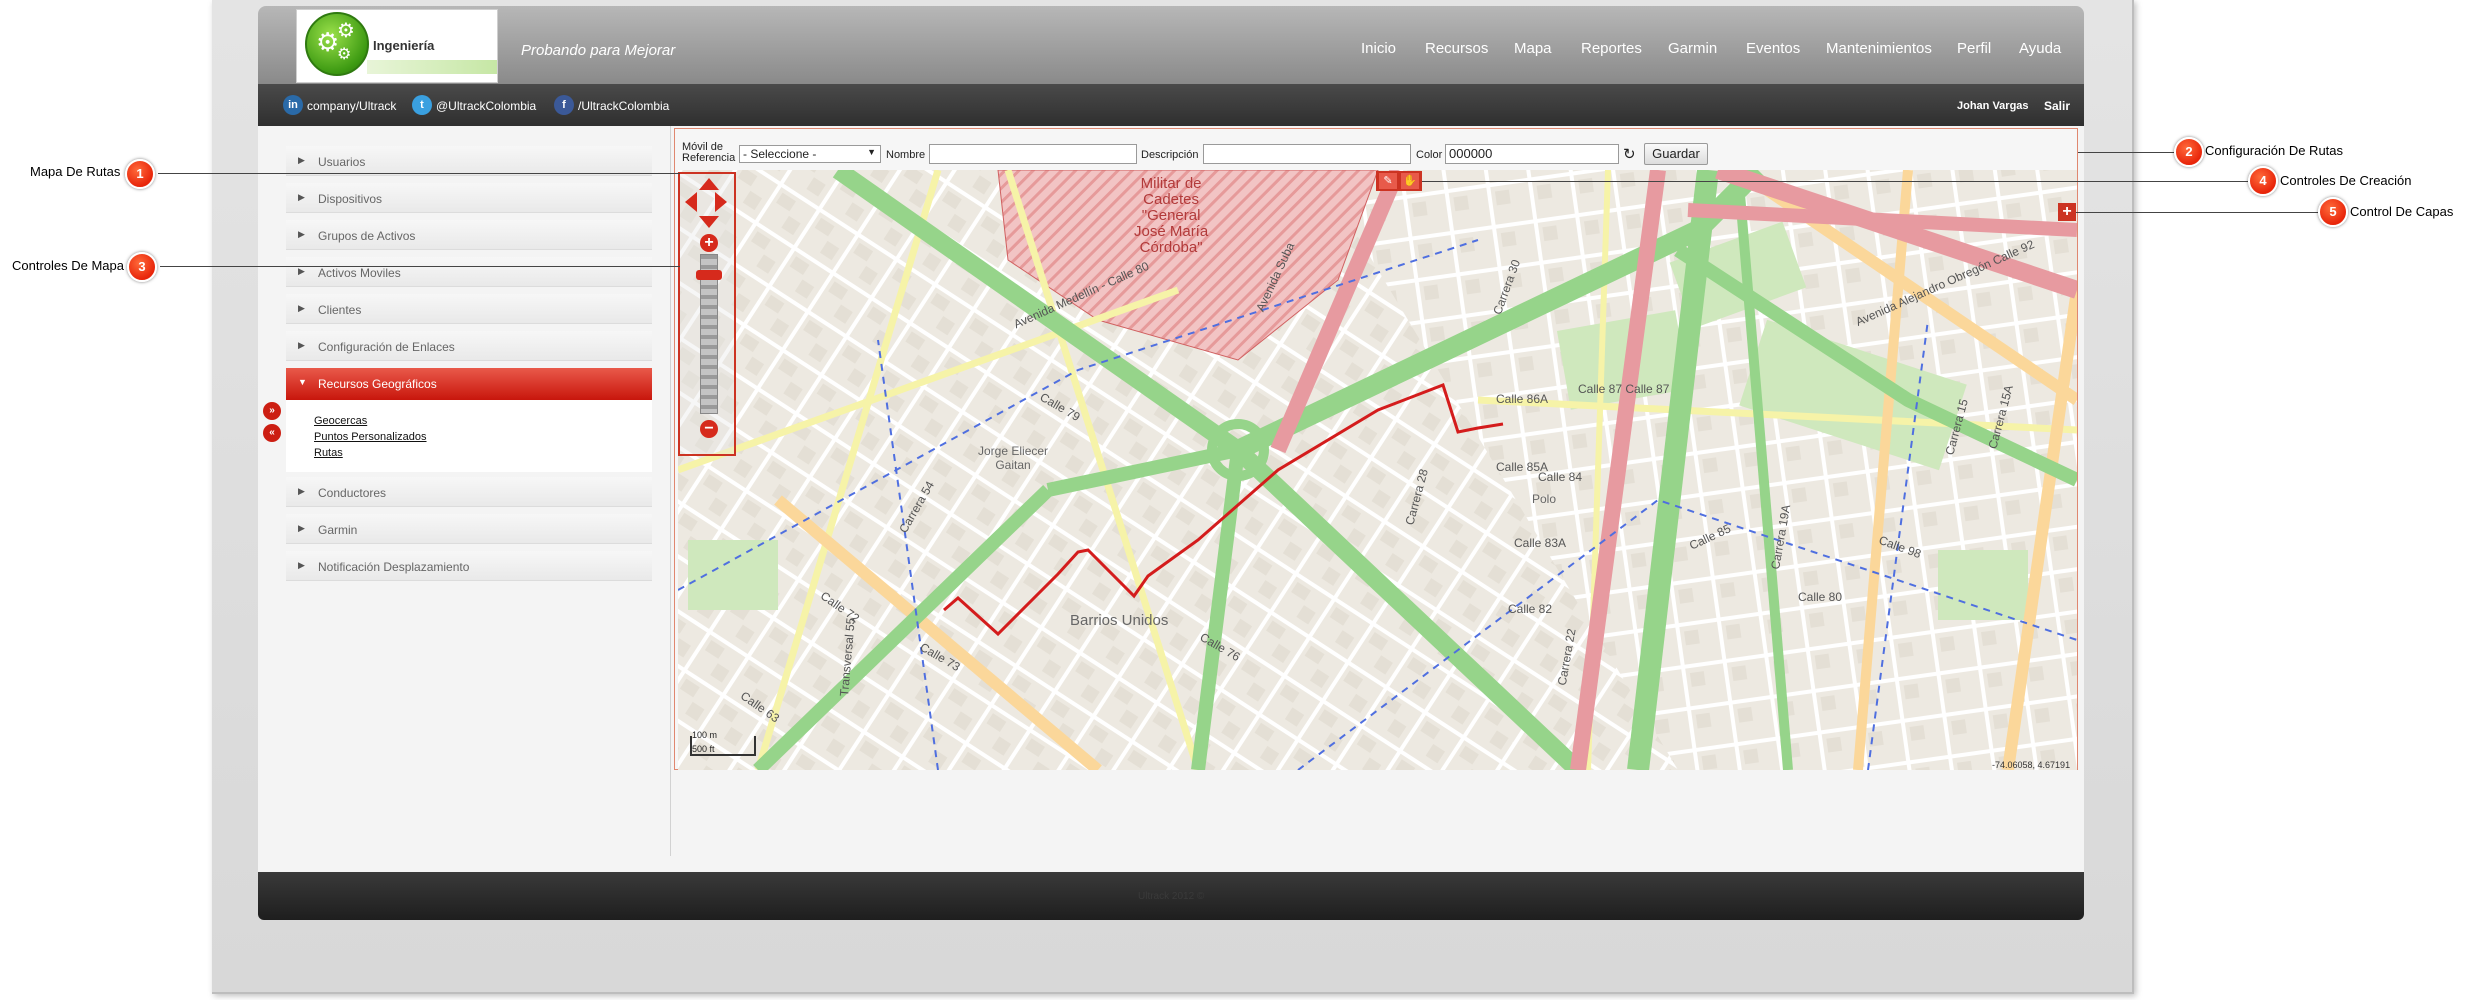  I want to click on sidebar-item-conductores: ▶ Conductores, so click(469, 492).